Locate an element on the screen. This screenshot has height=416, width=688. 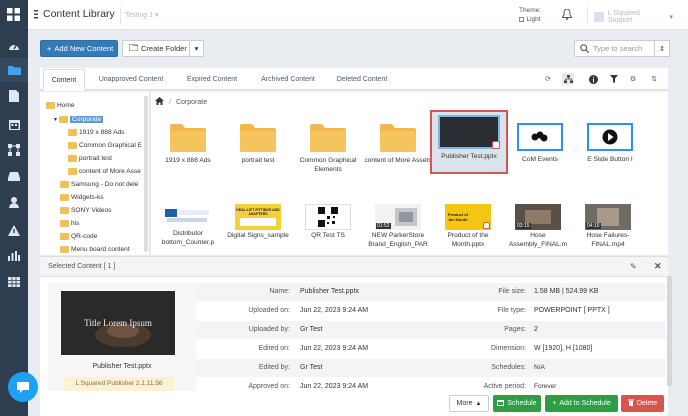
tile-label: QR Test TS is located at coordinates (328, 235).